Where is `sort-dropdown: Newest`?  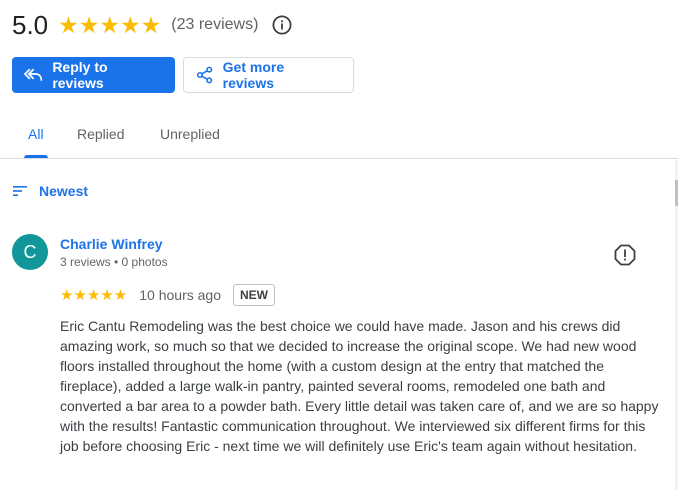 sort-dropdown: Newest is located at coordinates (50, 191).